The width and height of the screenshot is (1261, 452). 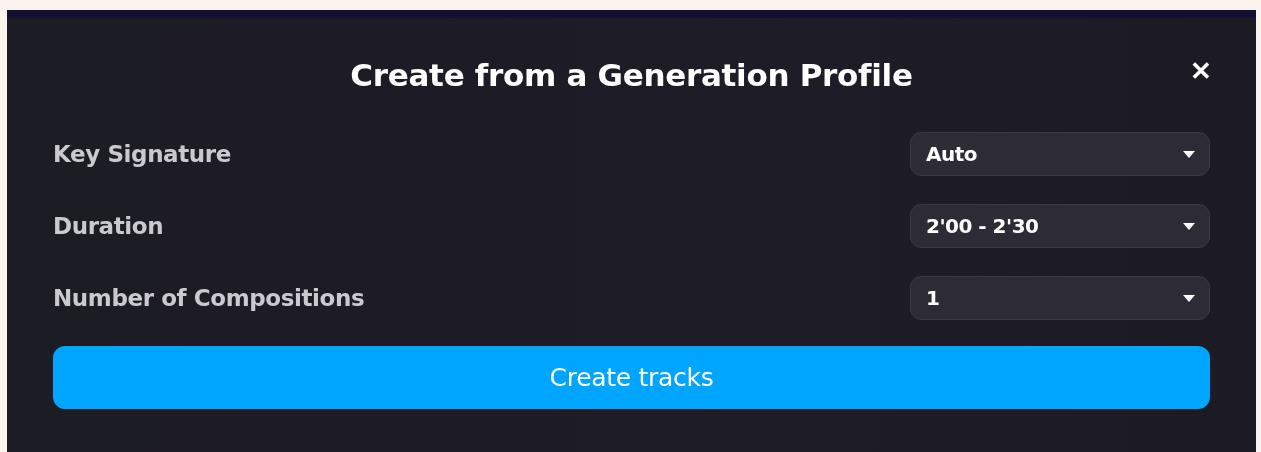 I want to click on dropdown-select: Auto, so click(x=1060, y=154).